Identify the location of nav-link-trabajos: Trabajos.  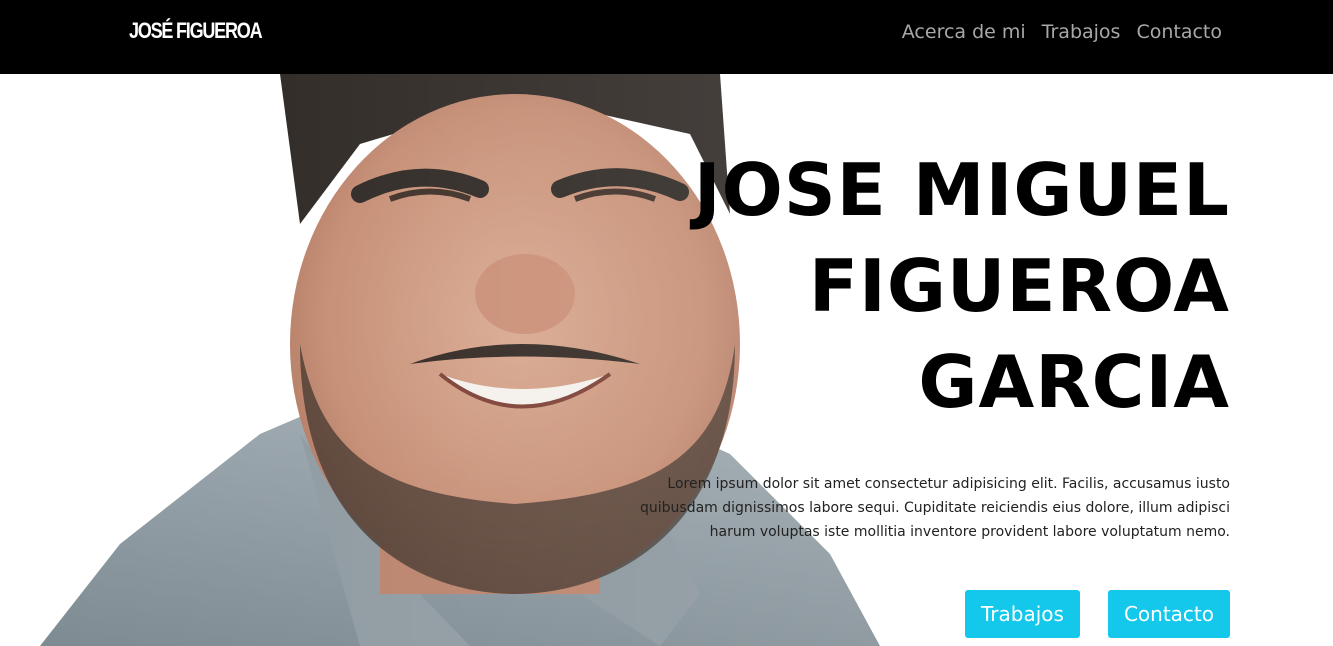
(1081, 32).